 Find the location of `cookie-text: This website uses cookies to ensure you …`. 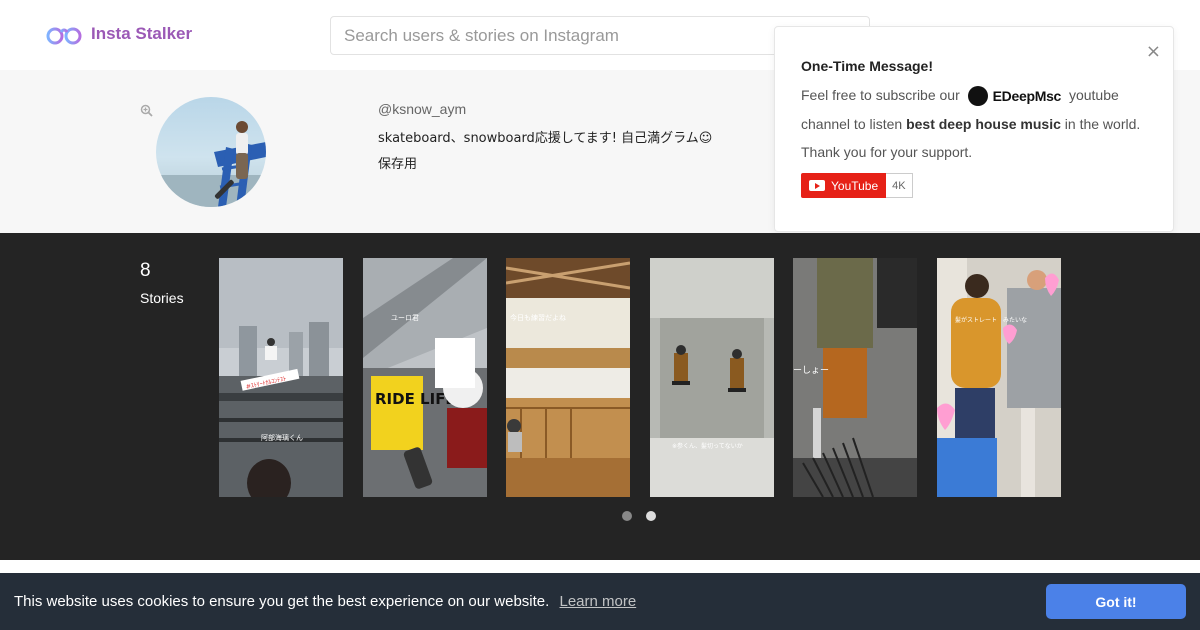

cookie-text: This website uses cookies to ensure you … is located at coordinates (282, 601).